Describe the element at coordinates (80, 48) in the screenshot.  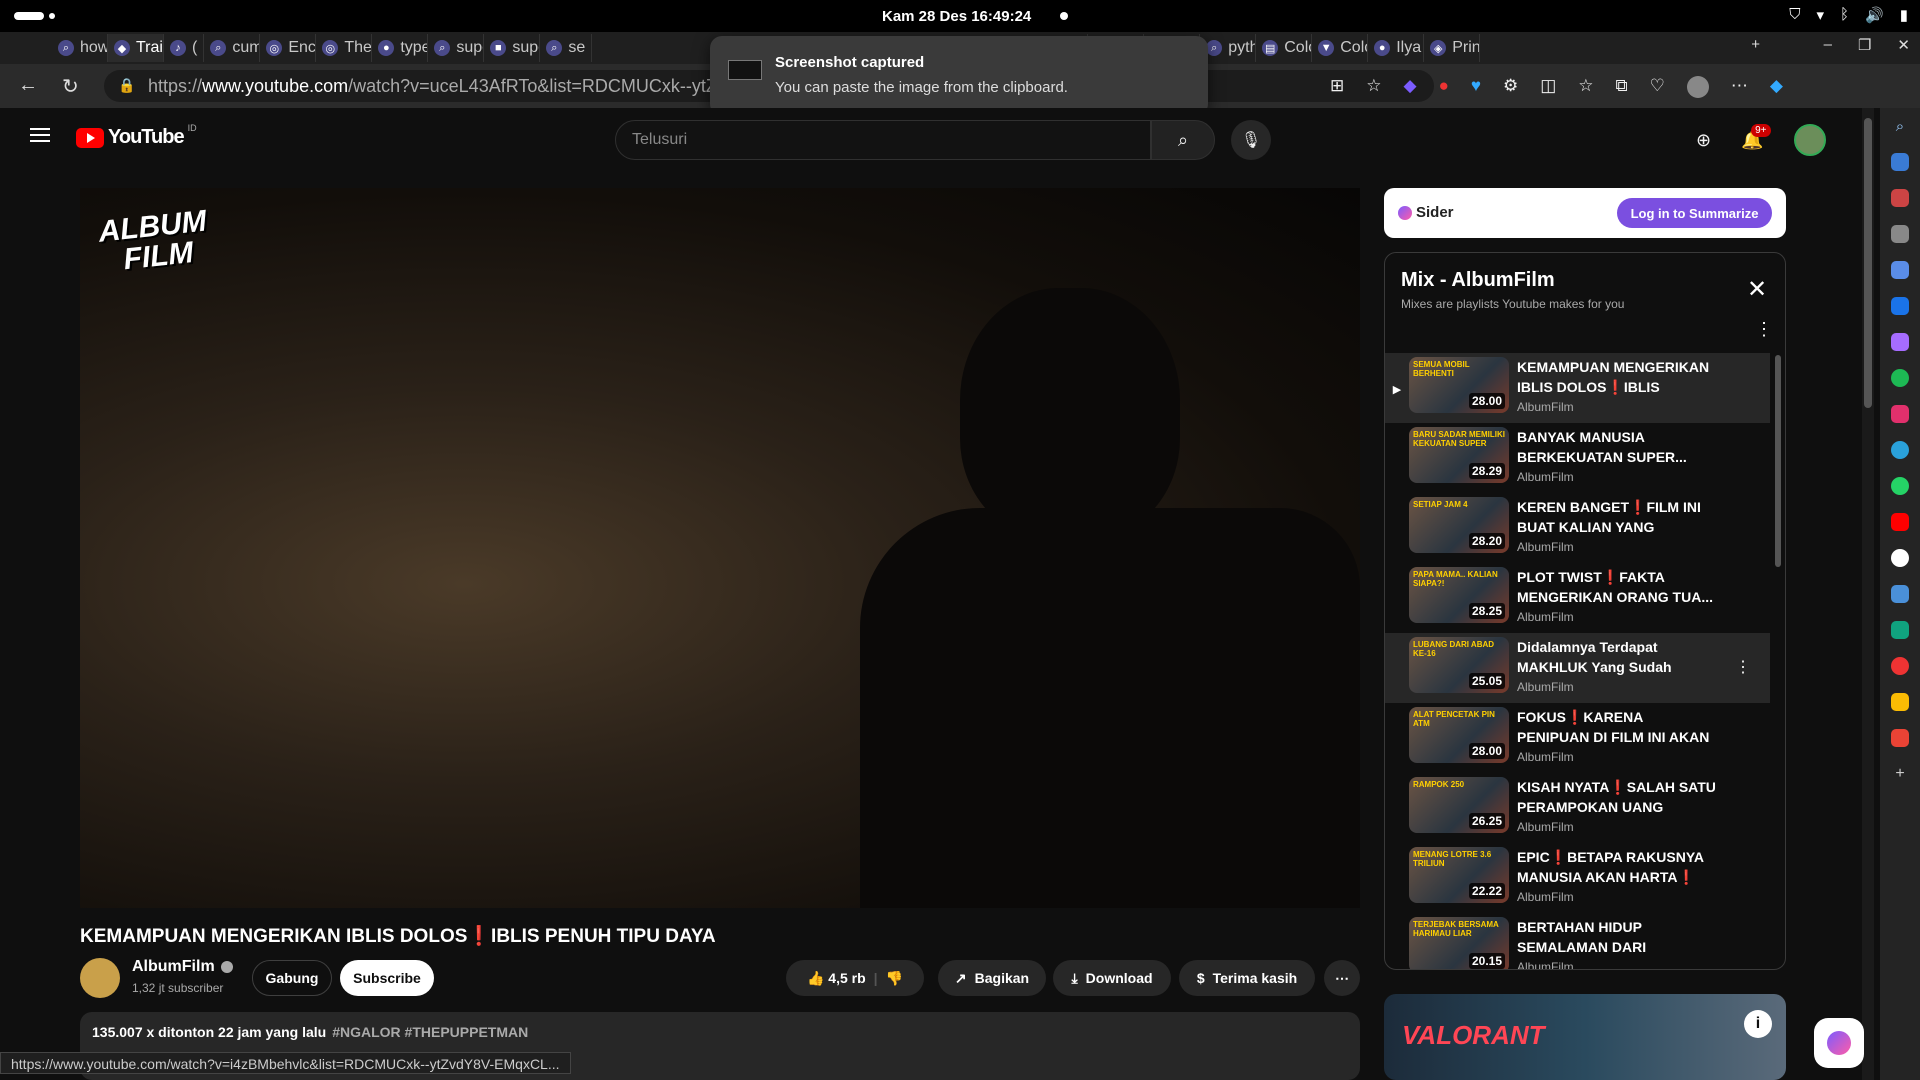
I see `browser-tab: ⌕ how` at that location.